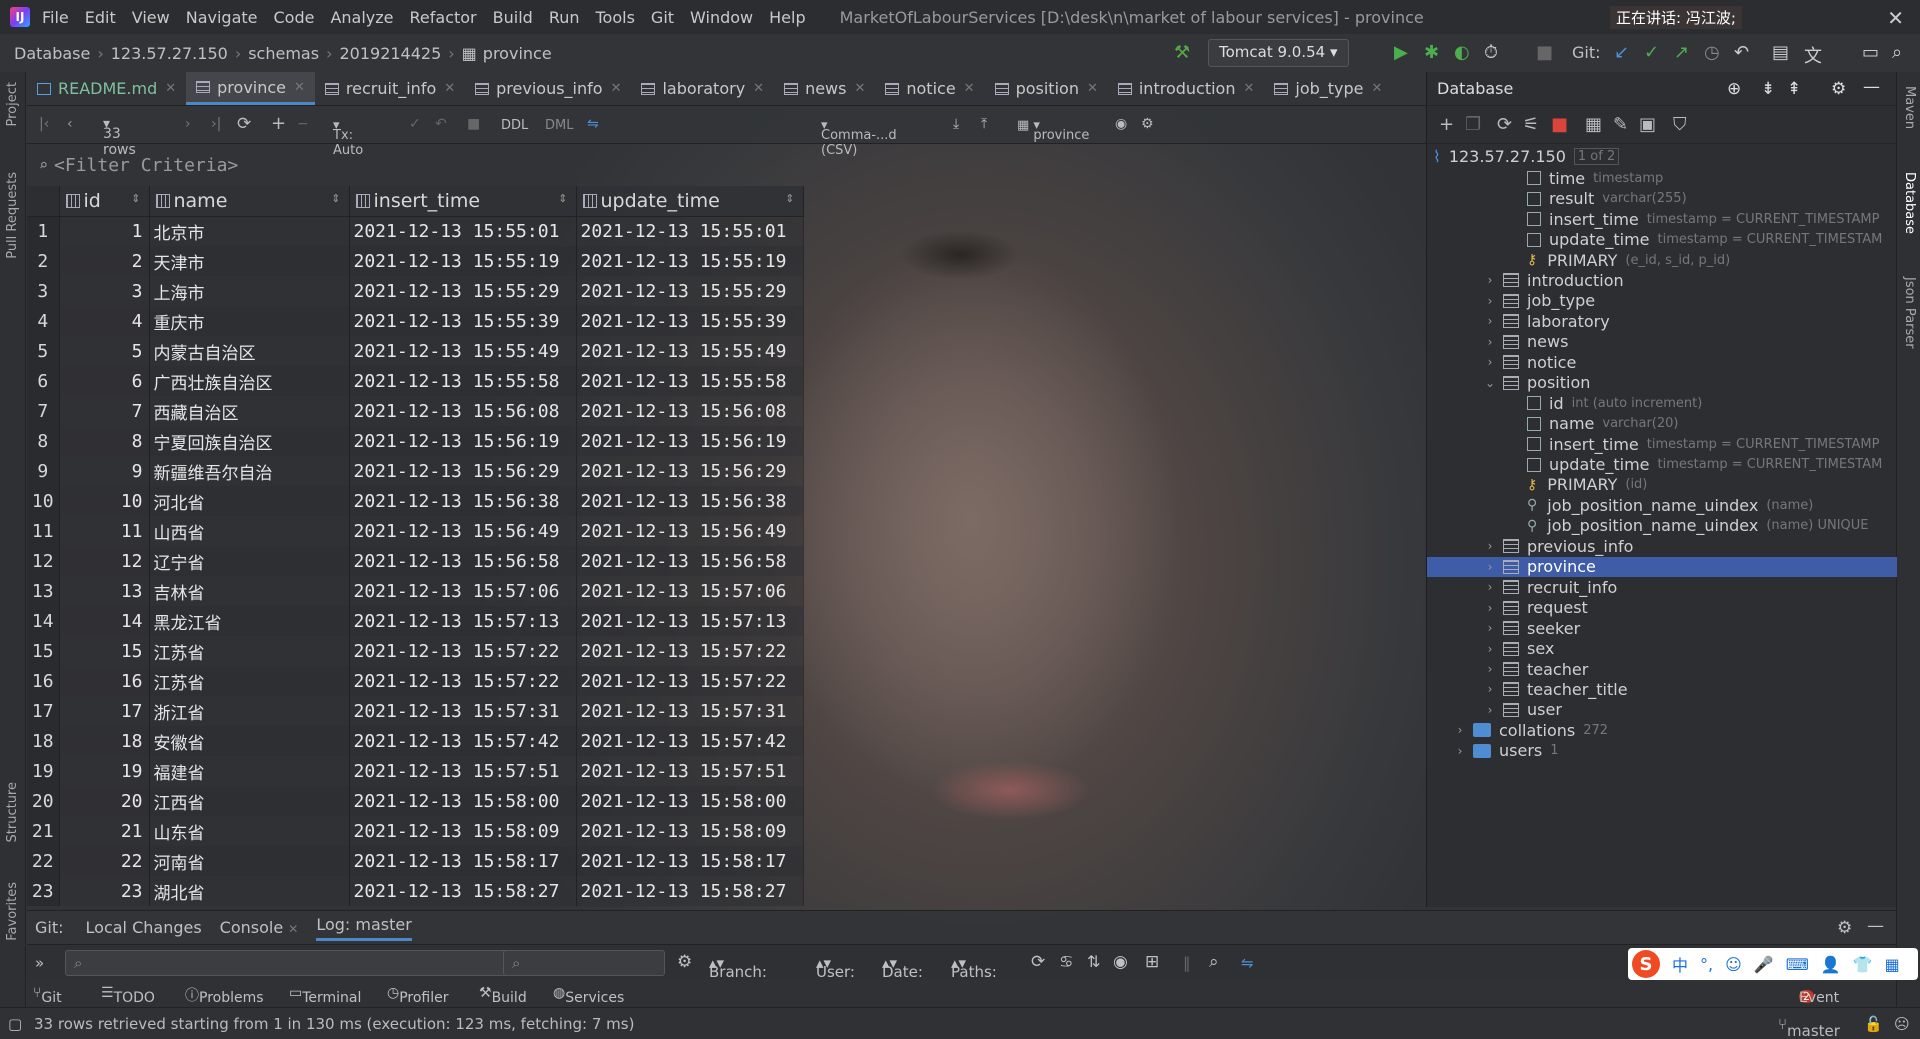 The width and height of the screenshot is (1920, 1039). What do you see at coordinates (1844, 928) in the screenshot?
I see `panel-settings-icon: ⚙` at bounding box center [1844, 928].